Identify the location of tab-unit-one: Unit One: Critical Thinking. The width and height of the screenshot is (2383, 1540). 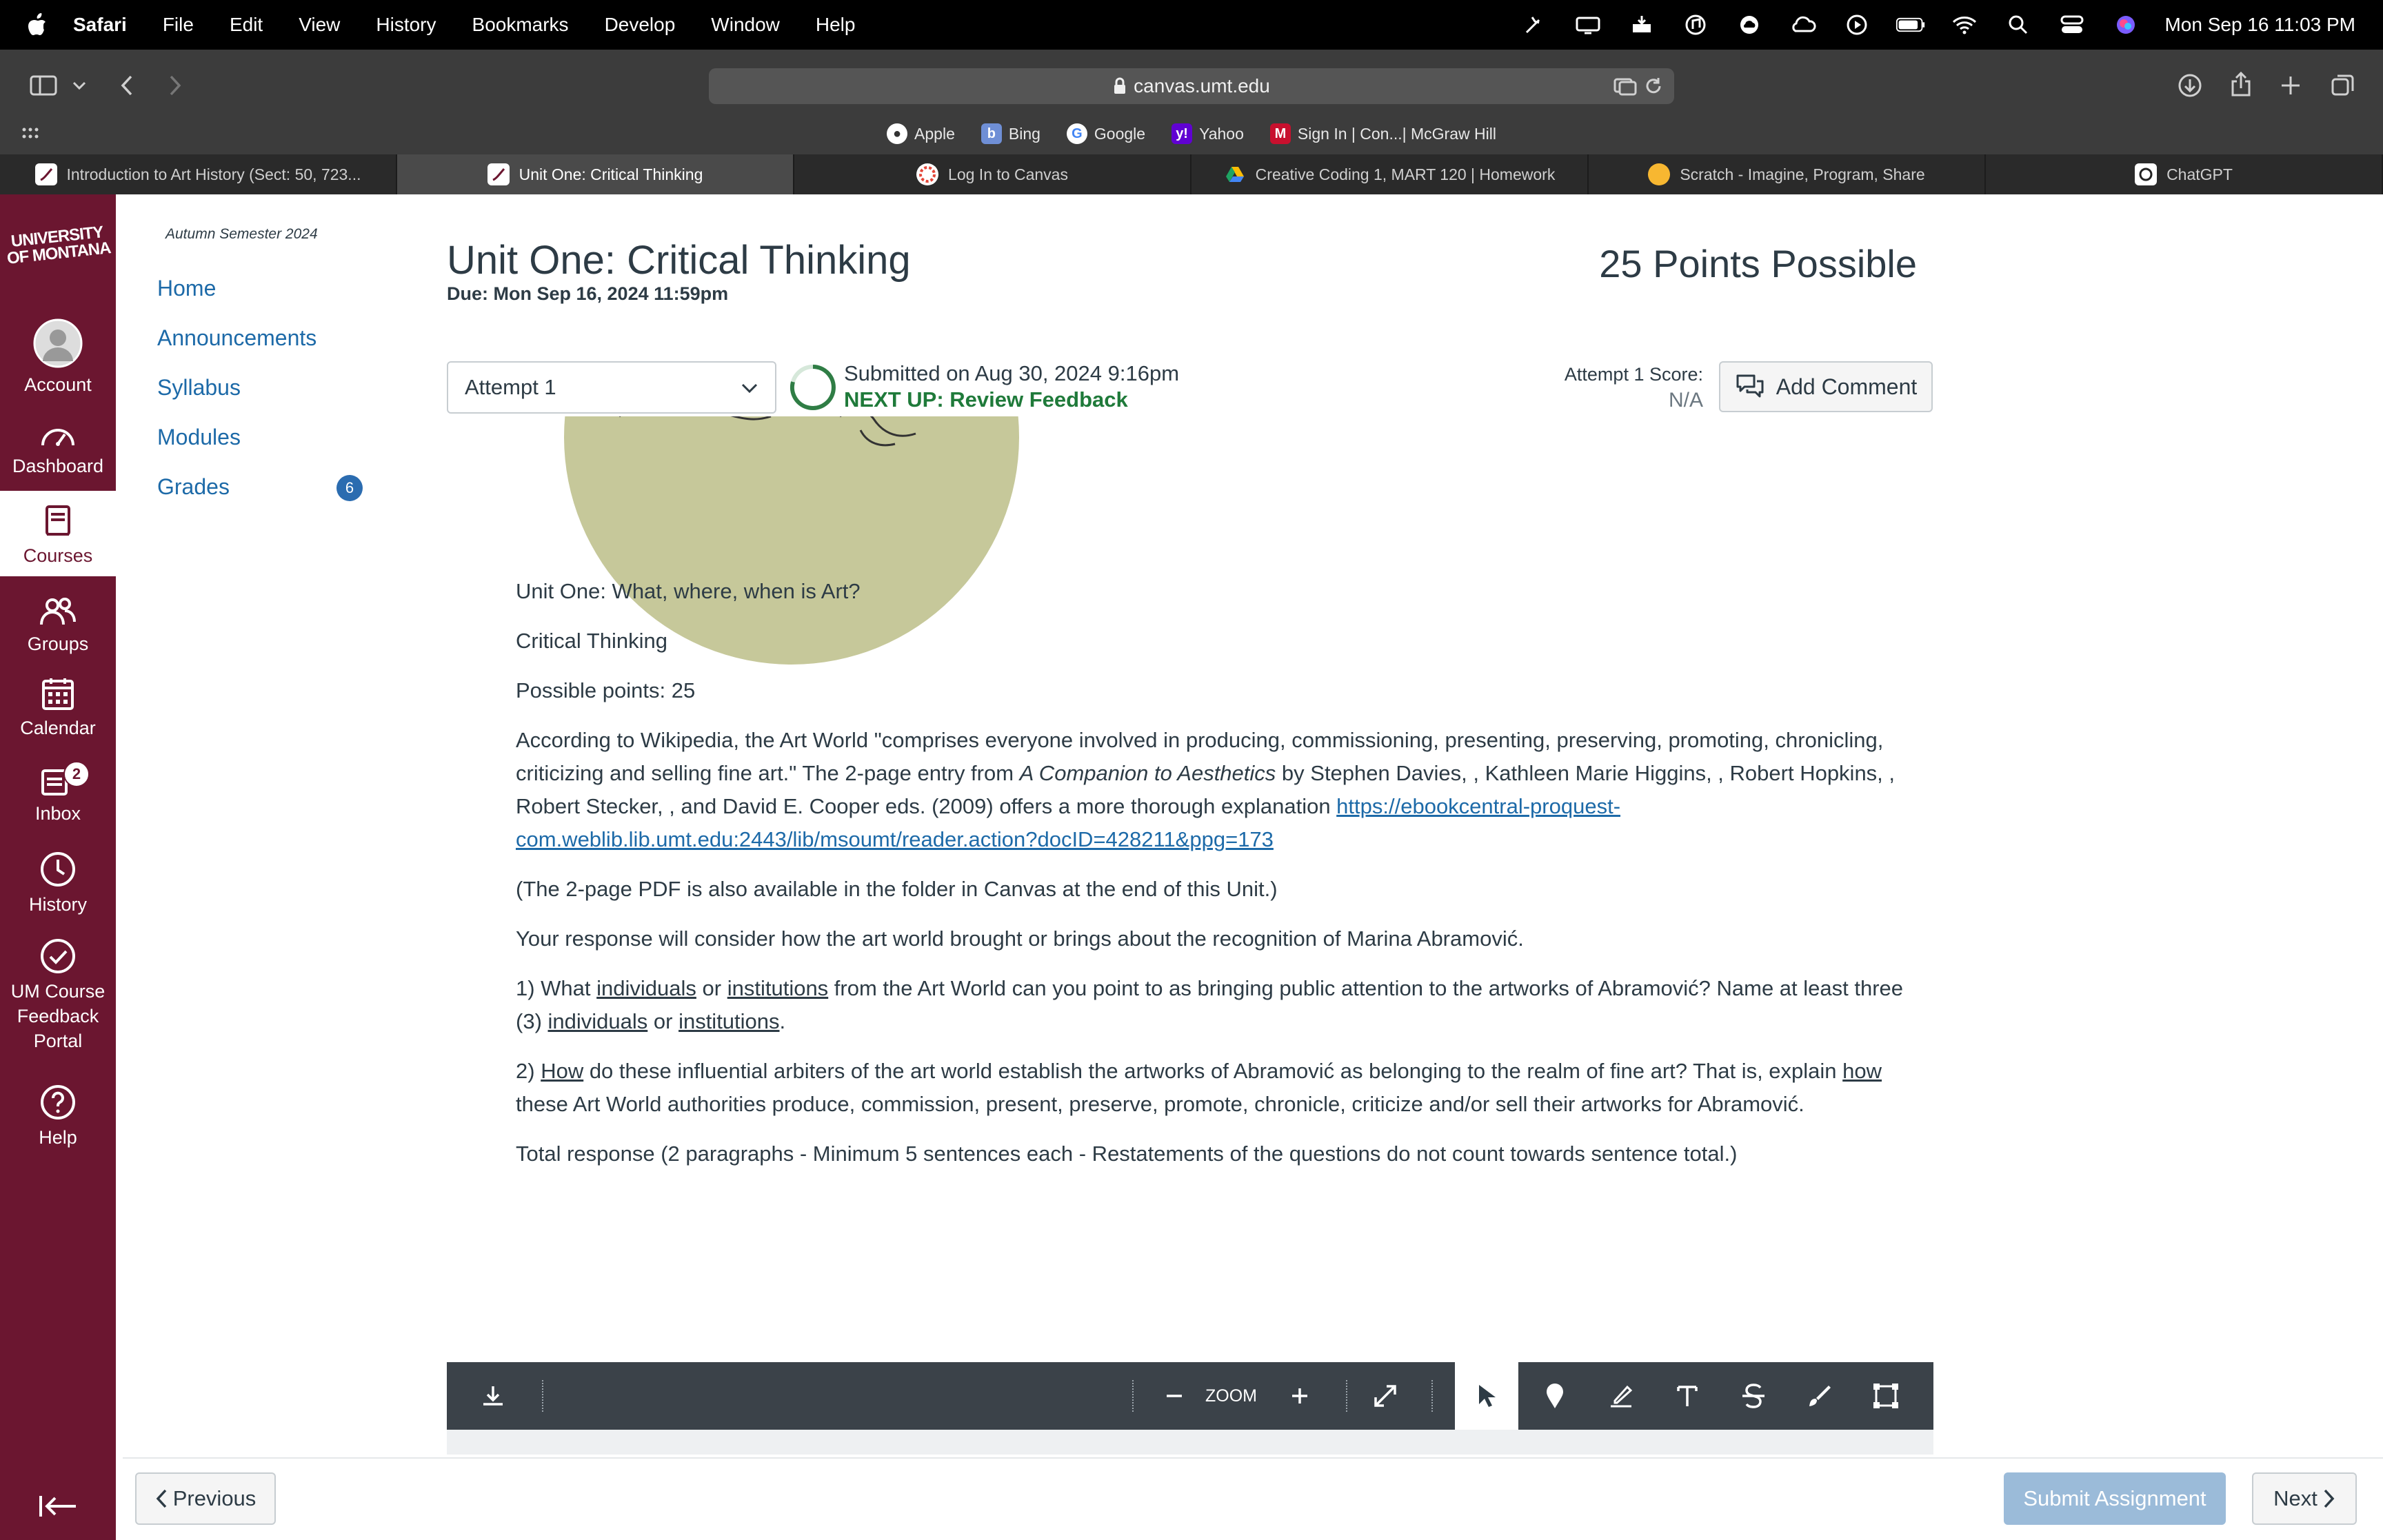
(595, 174).